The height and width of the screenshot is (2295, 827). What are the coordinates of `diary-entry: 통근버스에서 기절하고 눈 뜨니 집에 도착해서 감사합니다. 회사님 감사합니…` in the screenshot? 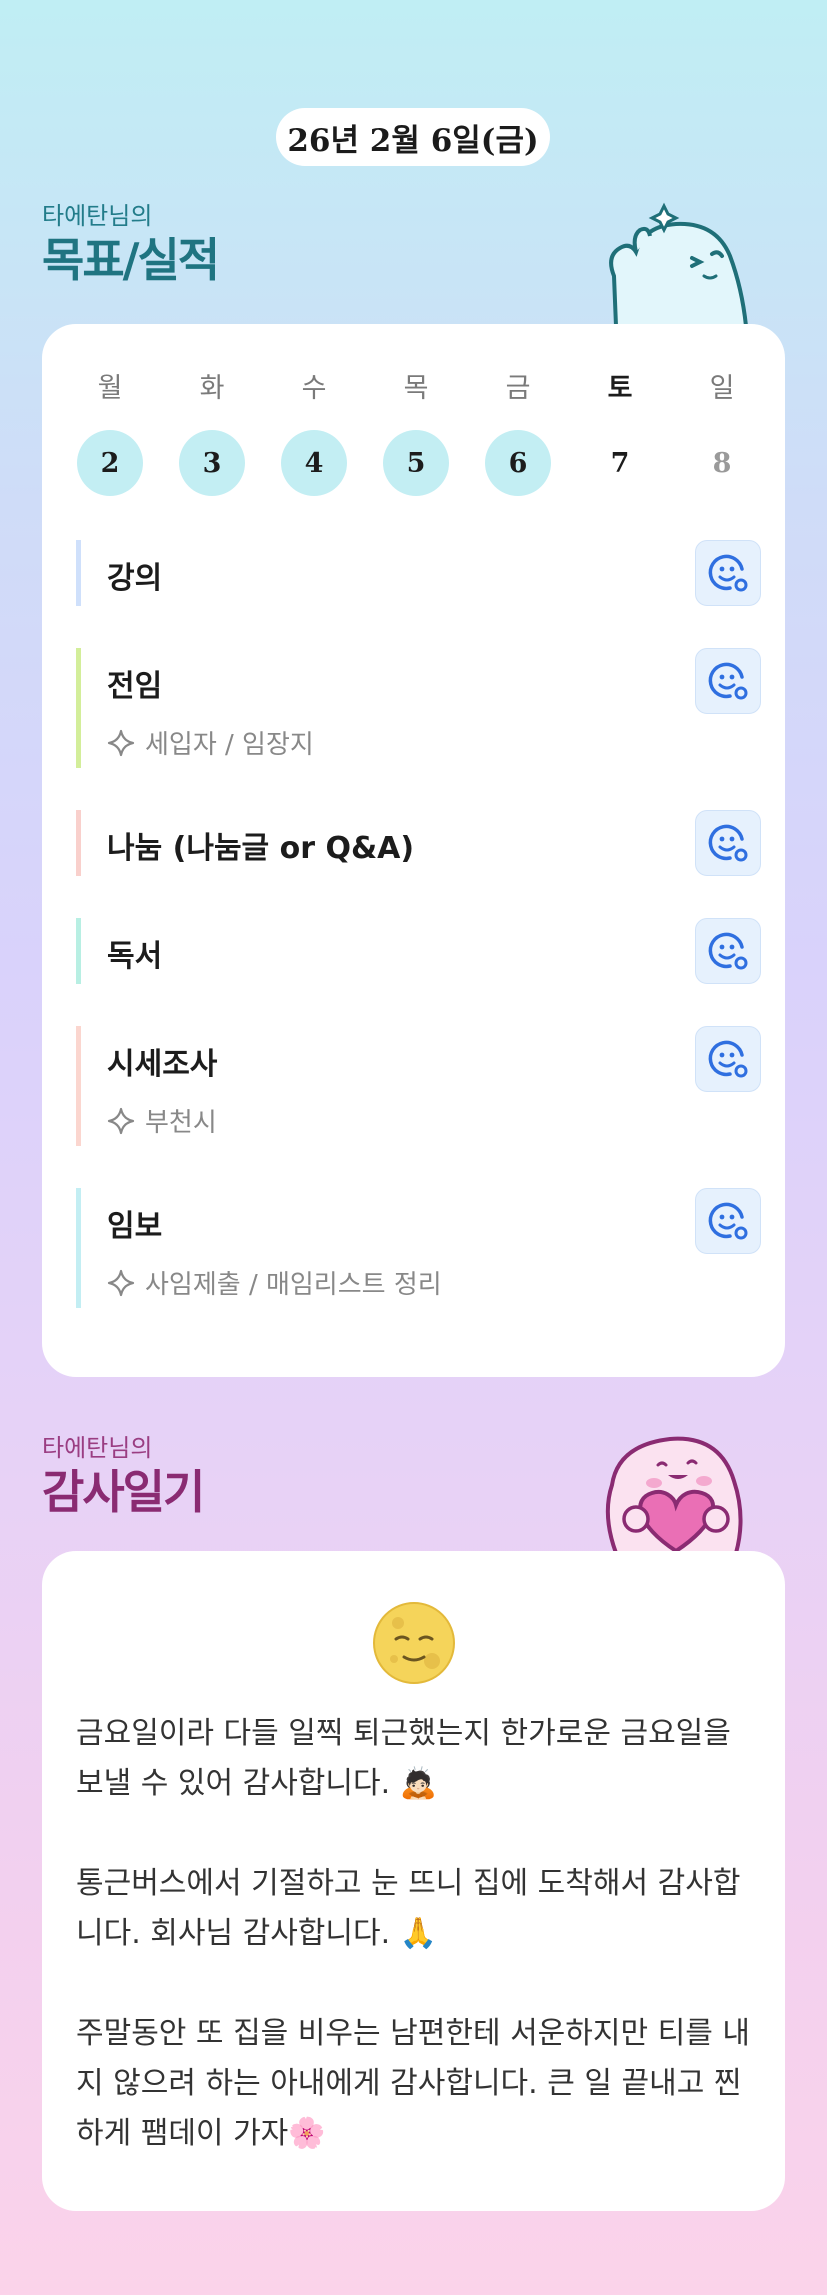 It's located at (408, 1908).